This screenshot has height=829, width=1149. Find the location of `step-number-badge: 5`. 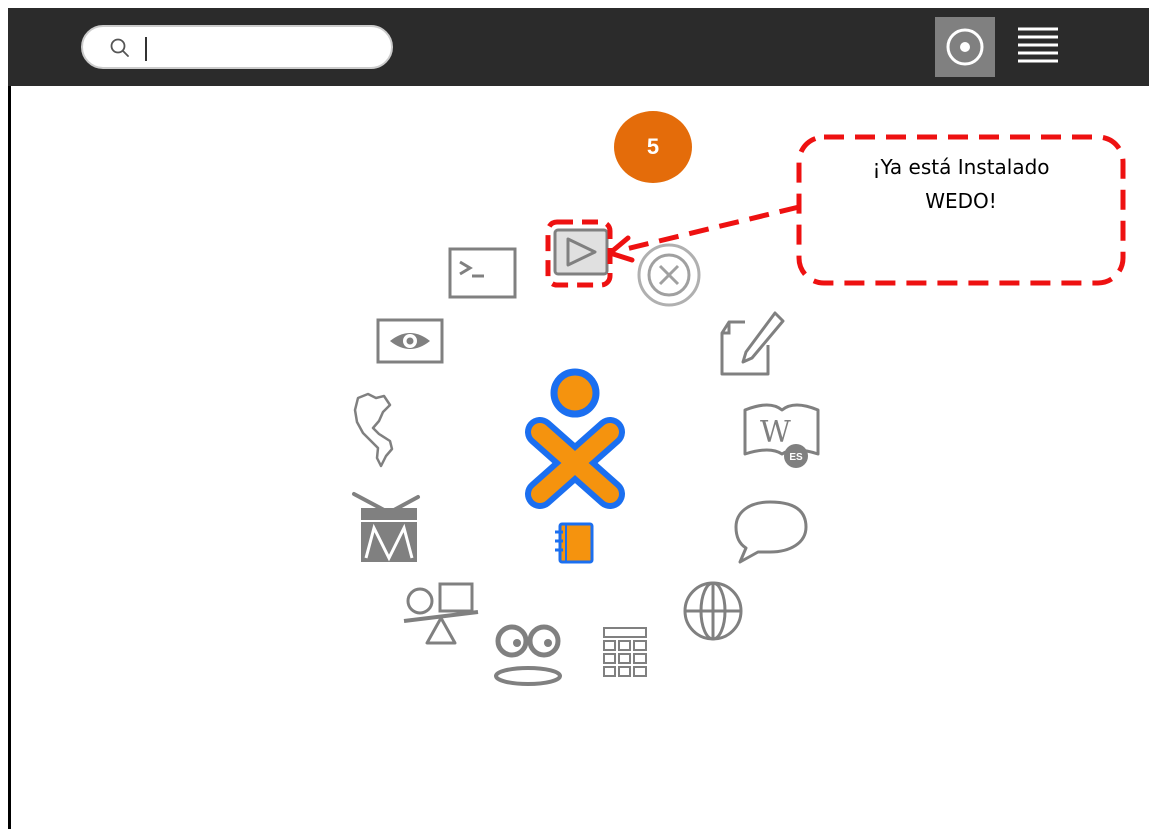

step-number-badge: 5 is located at coordinates (653, 147).